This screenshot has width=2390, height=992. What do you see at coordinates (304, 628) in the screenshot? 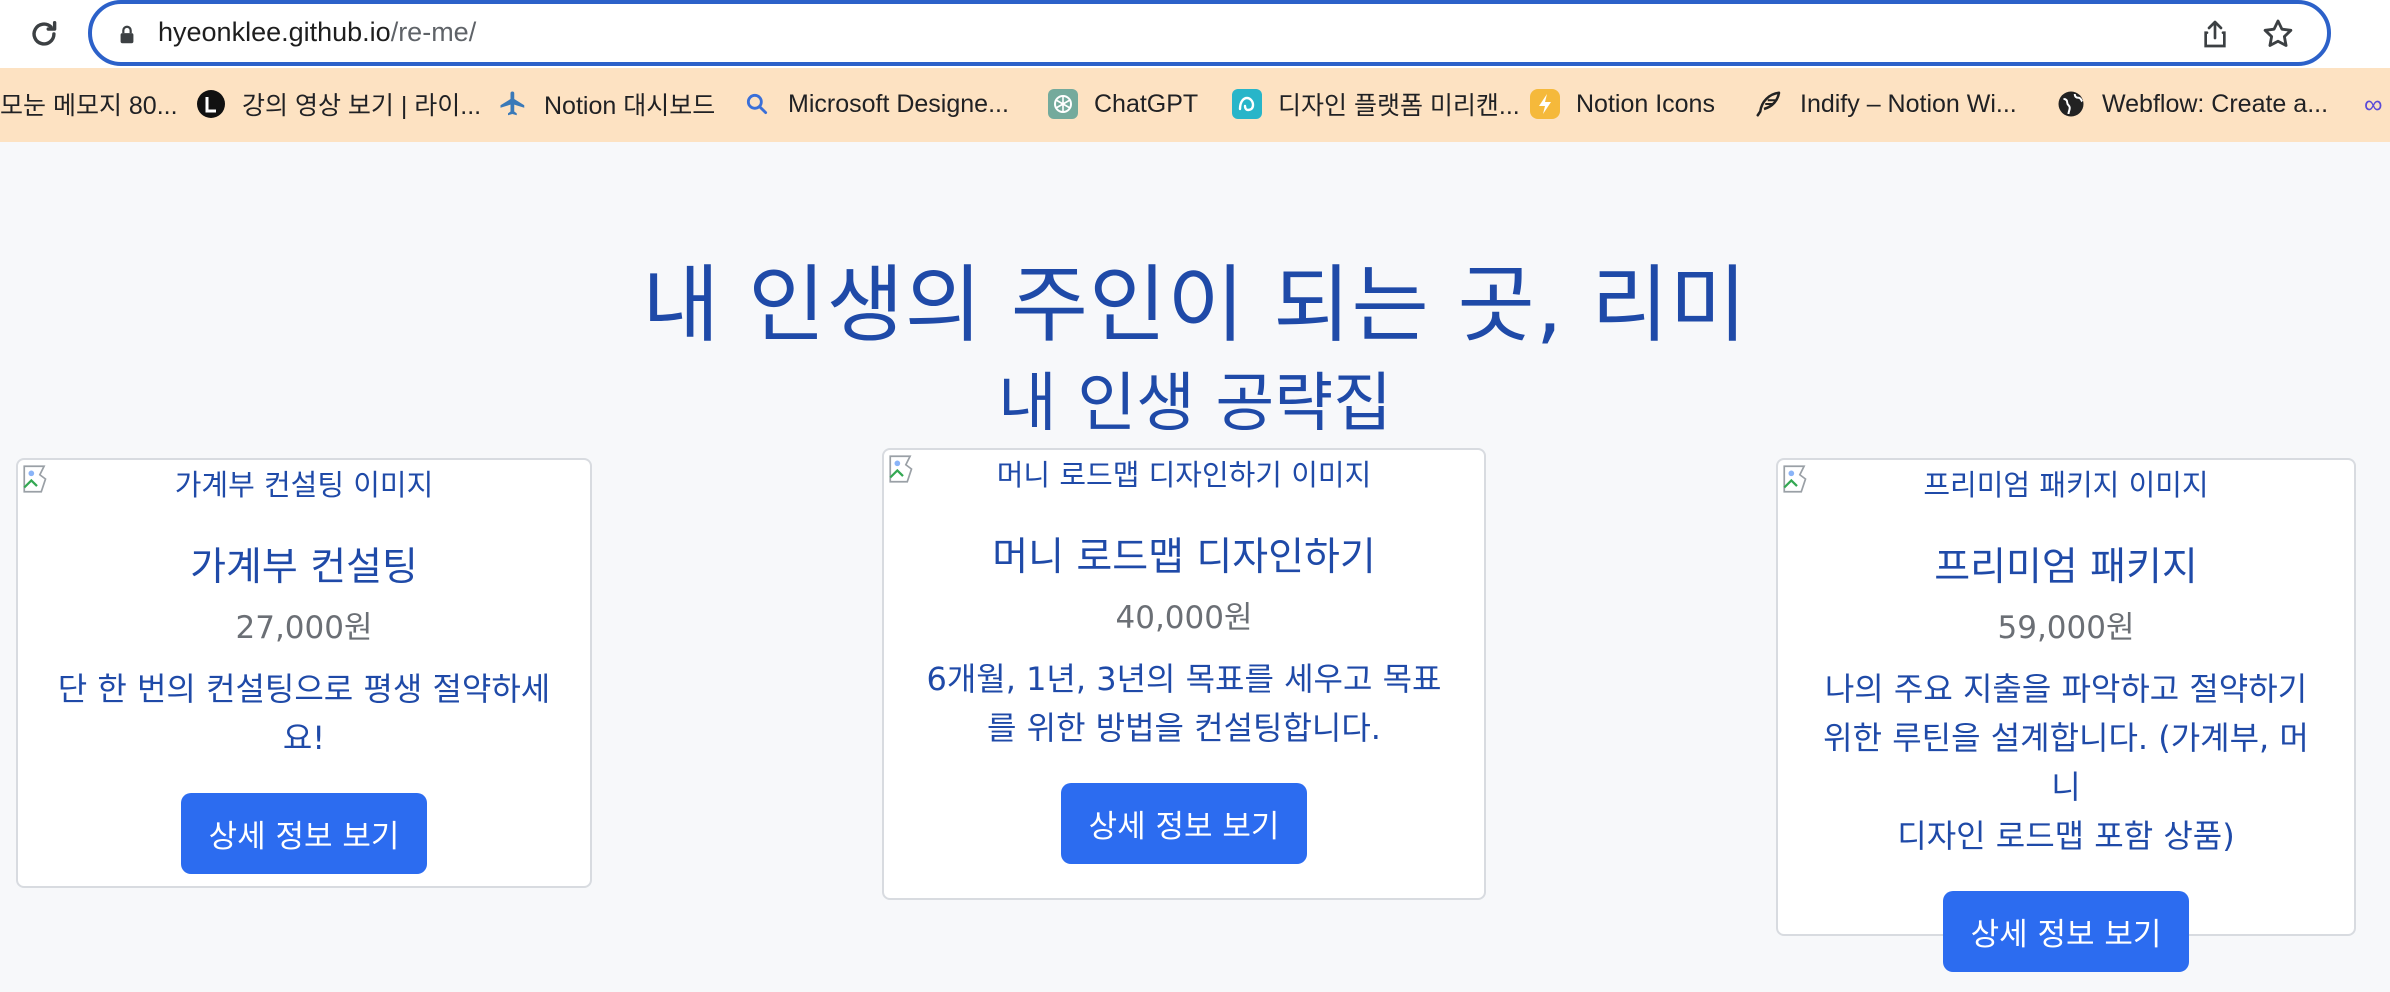
I see `product-price: 27,000원` at bounding box center [304, 628].